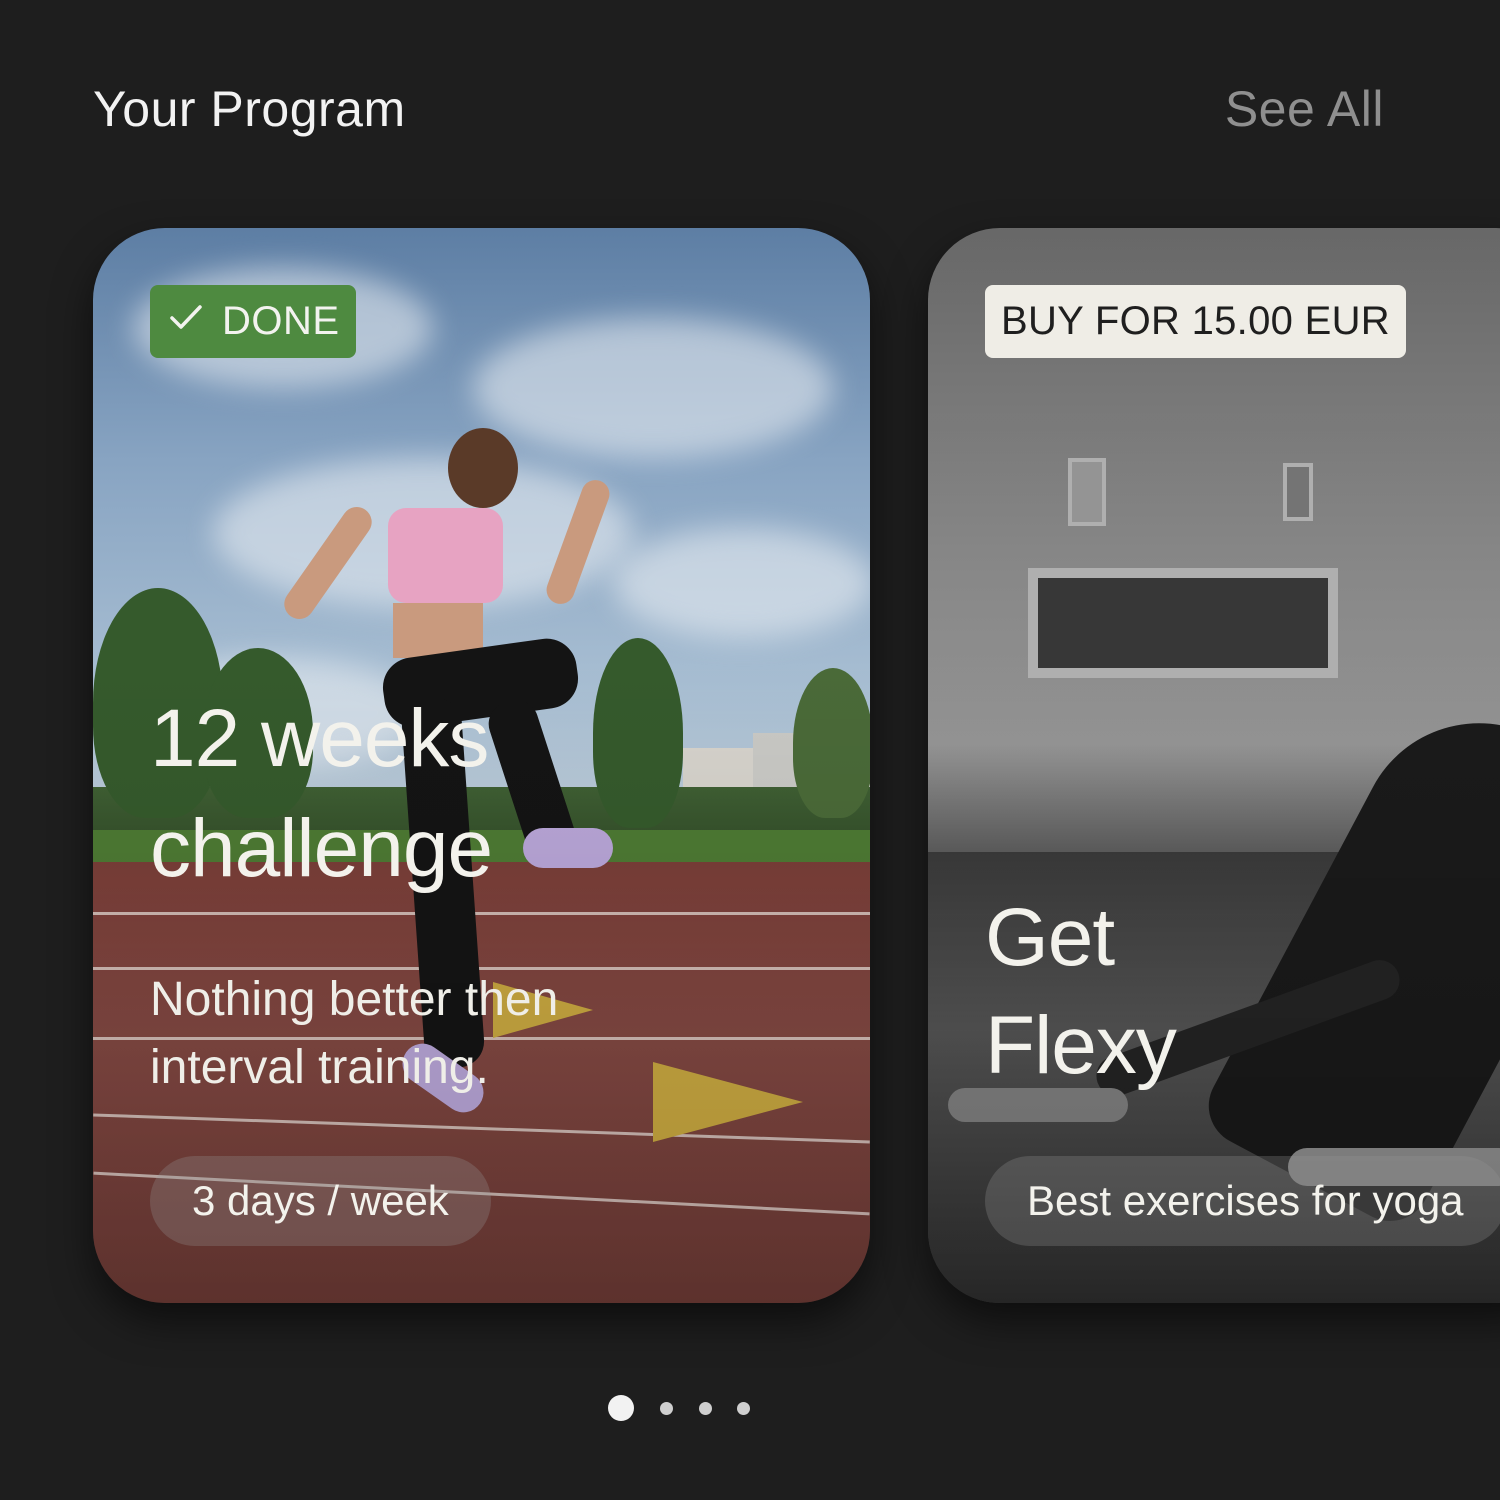 The height and width of the screenshot is (1500, 1500). Describe the element at coordinates (621, 1408) in the screenshot. I see `pagination-dot-active` at that location.